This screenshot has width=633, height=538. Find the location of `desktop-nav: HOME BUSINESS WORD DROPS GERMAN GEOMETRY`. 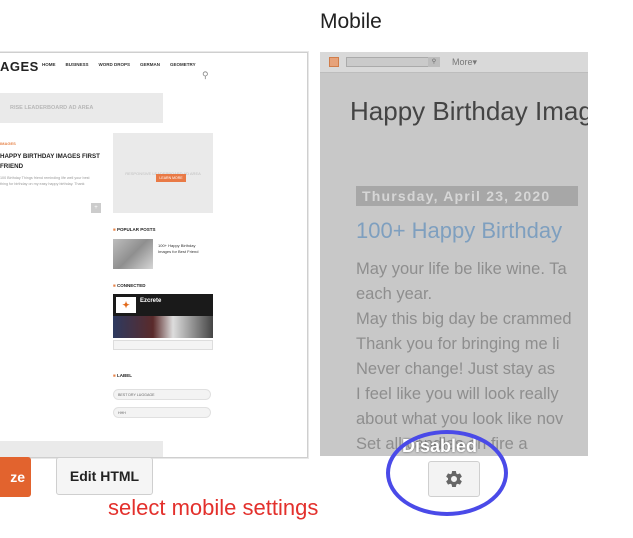

desktop-nav: HOME BUSINESS WORD DROPS GERMAN GEOMETRY is located at coordinates (119, 64).